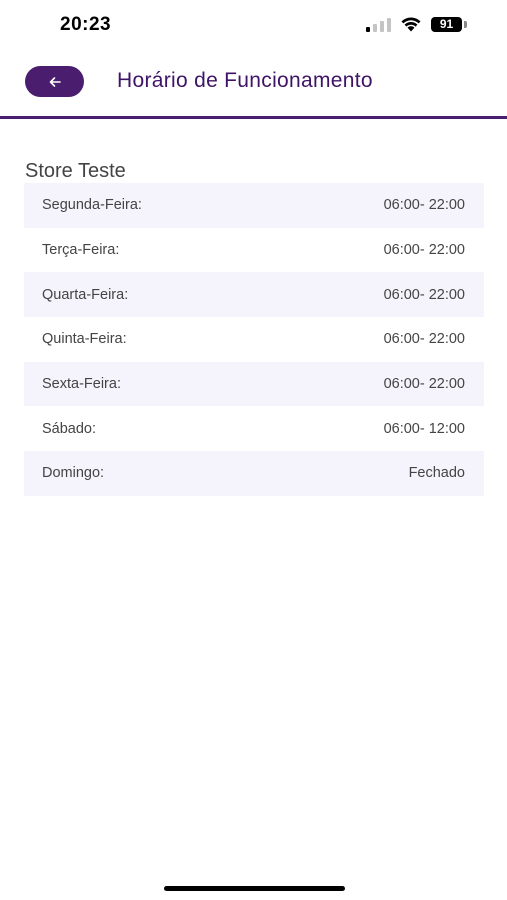 This screenshot has width=507, height=900. Describe the element at coordinates (73, 473) in the screenshot. I see `day-label: Domingo:` at that location.